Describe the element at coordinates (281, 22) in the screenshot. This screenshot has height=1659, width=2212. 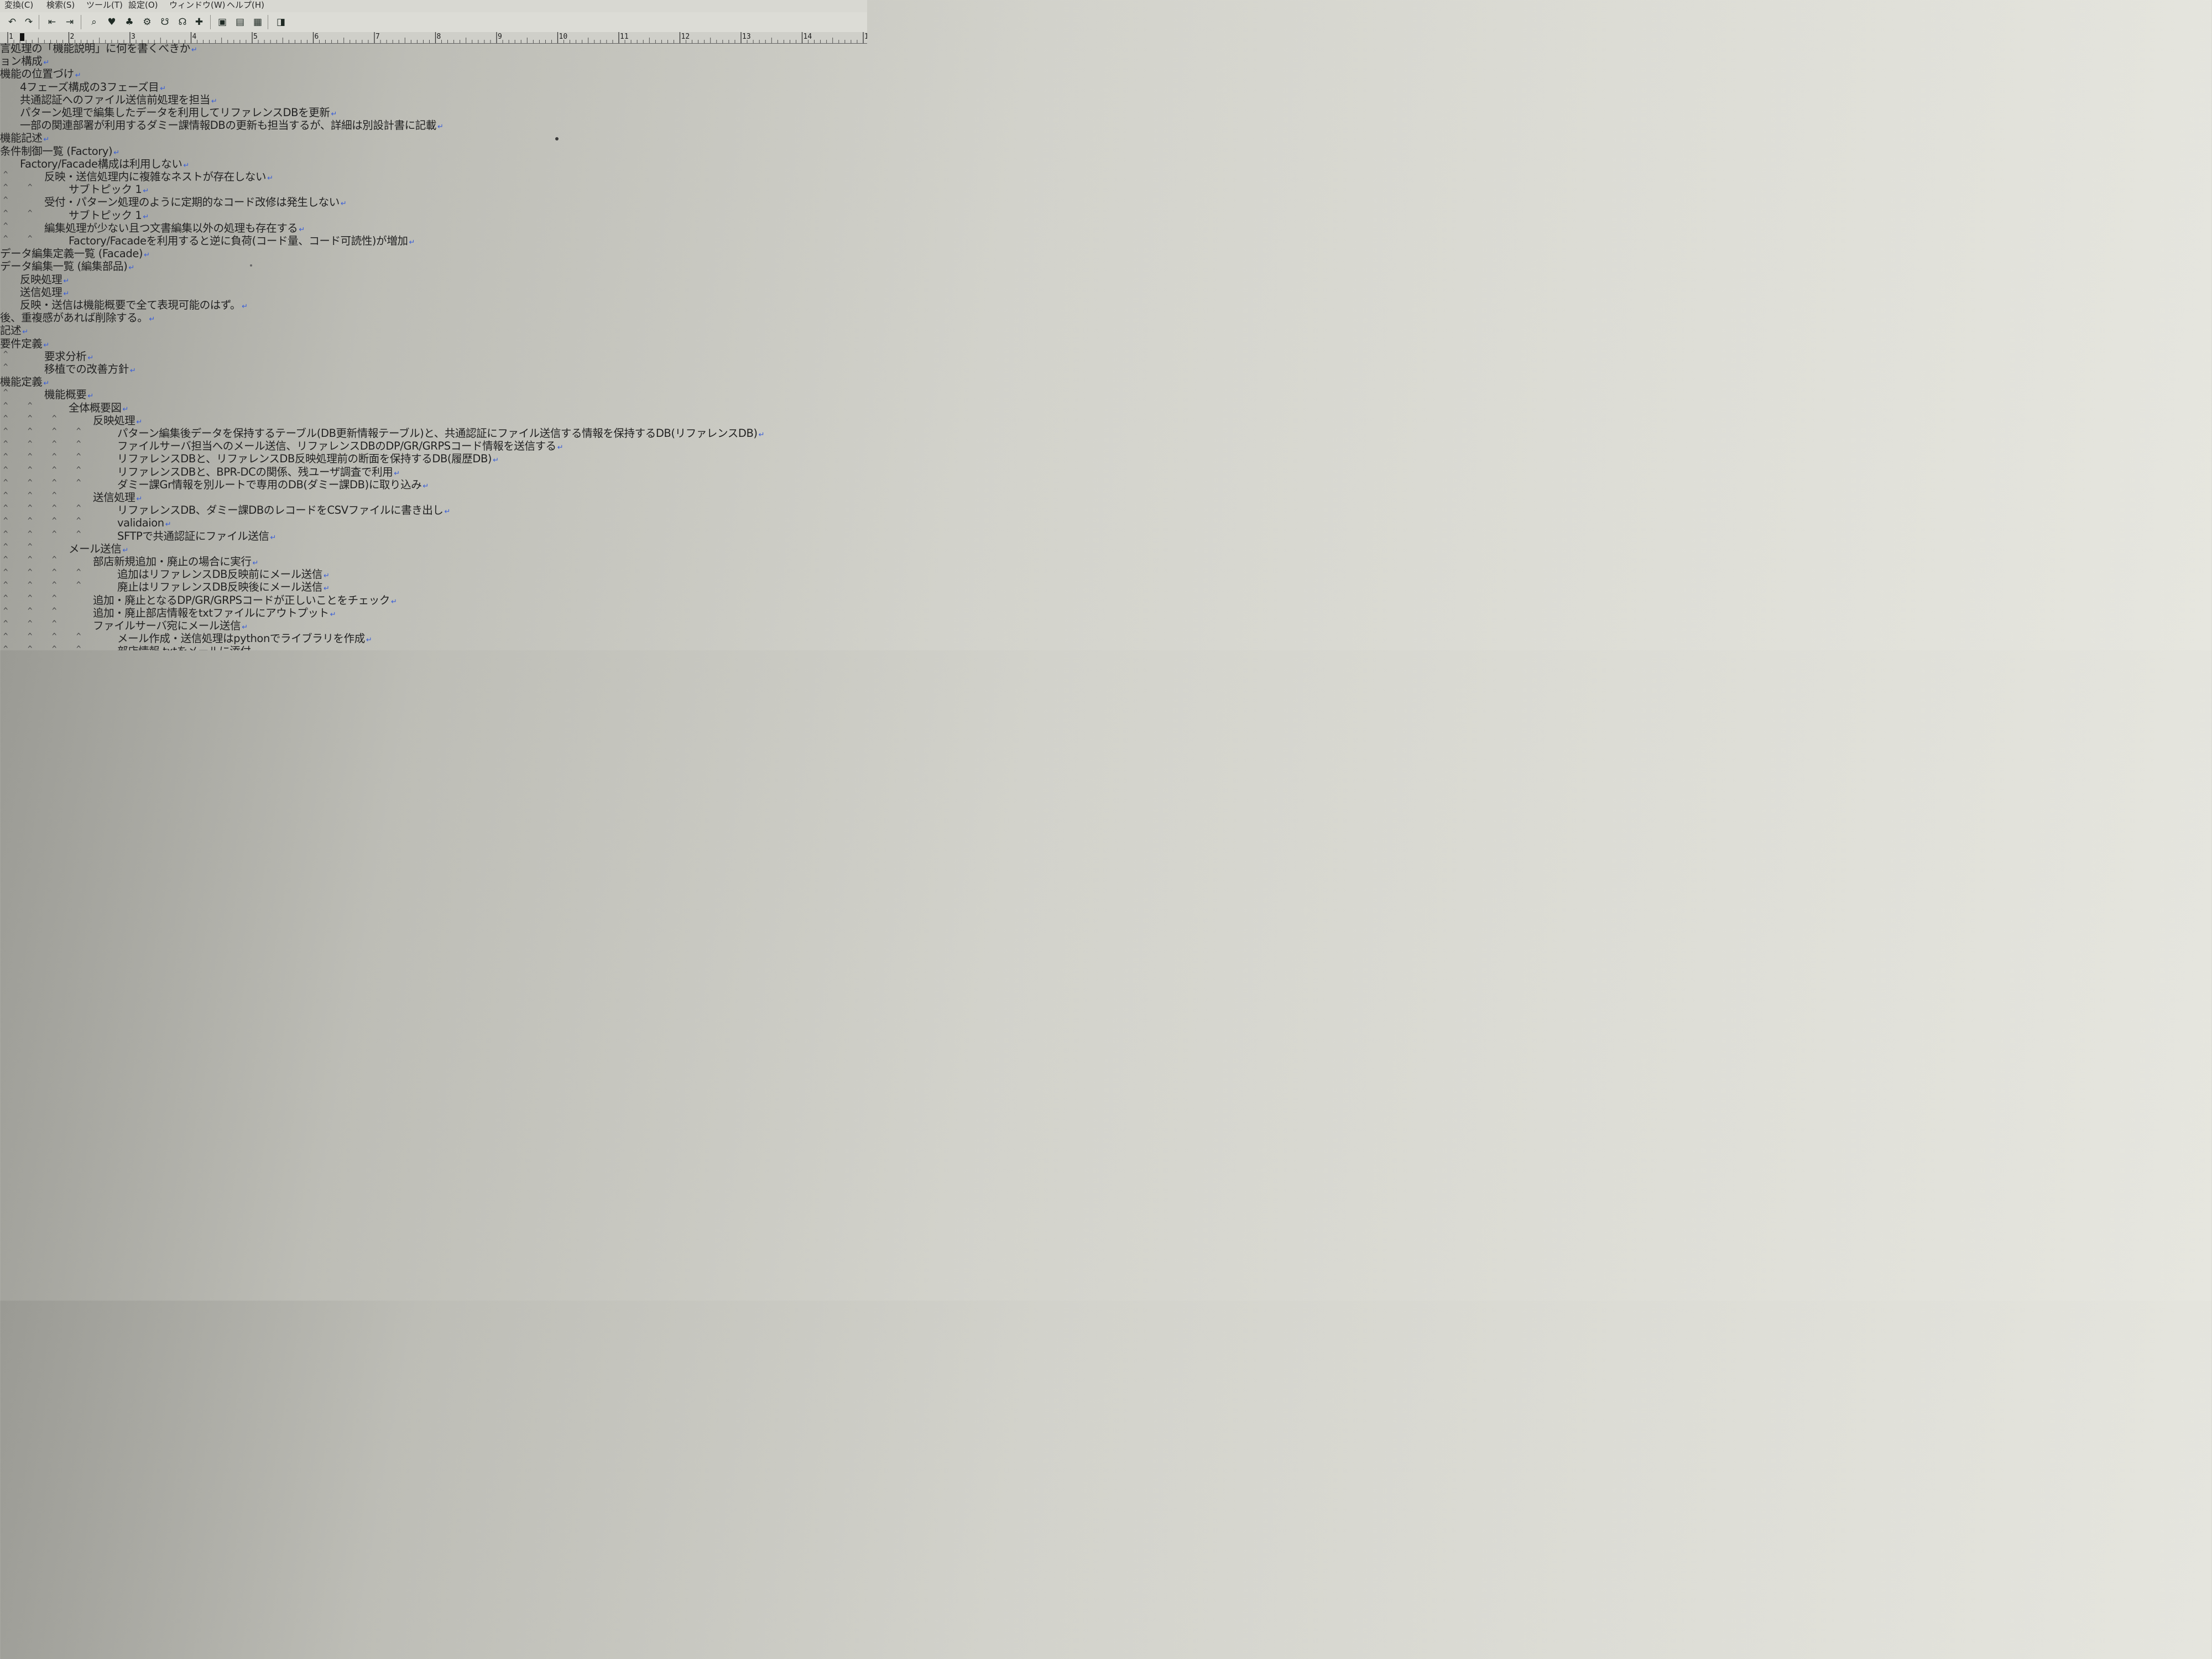
I see `compare-icon: ◨` at that location.